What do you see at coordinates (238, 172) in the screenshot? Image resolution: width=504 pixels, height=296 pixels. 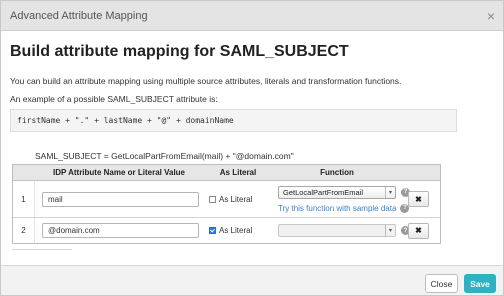 I see `column-header-literal: As Literal` at bounding box center [238, 172].